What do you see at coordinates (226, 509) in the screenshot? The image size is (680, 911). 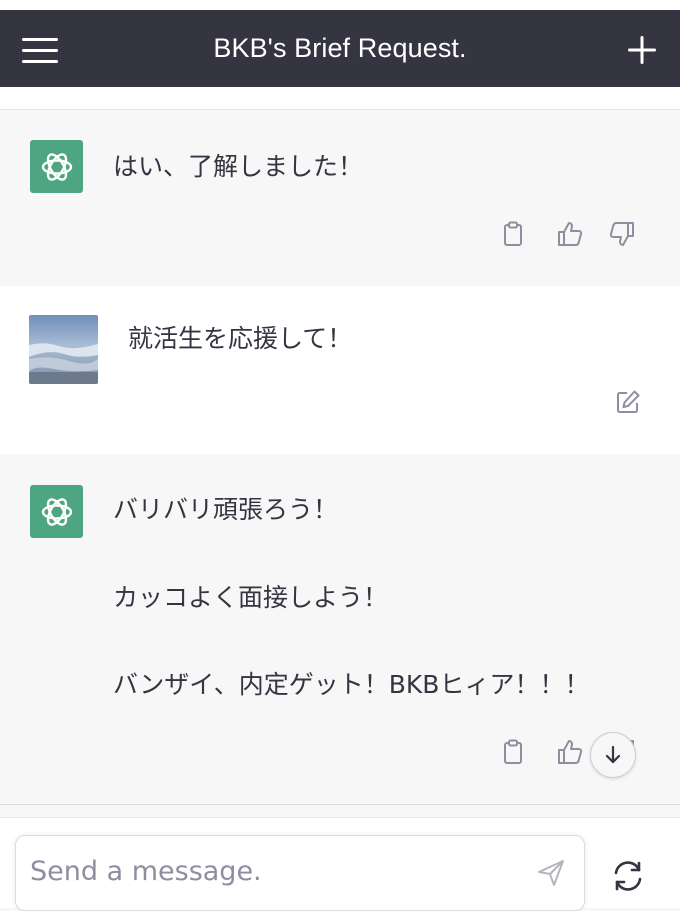 I see `message-line: バリバリ頑張ろう！` at bounding box center [226, 509].